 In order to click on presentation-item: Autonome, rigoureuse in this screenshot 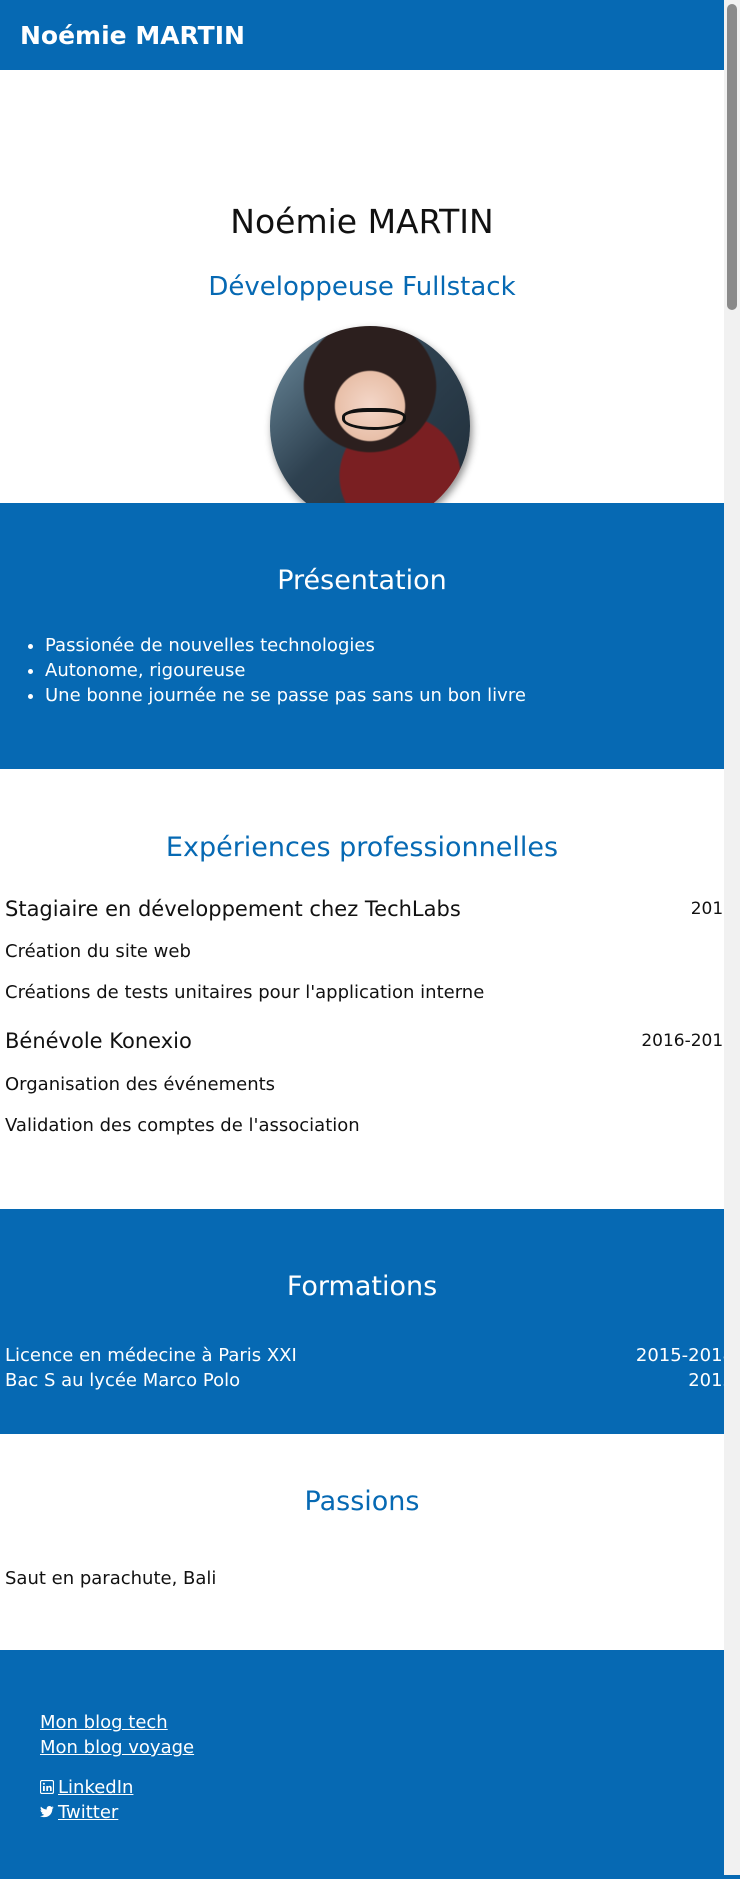, I will do `click(285, 670)`.